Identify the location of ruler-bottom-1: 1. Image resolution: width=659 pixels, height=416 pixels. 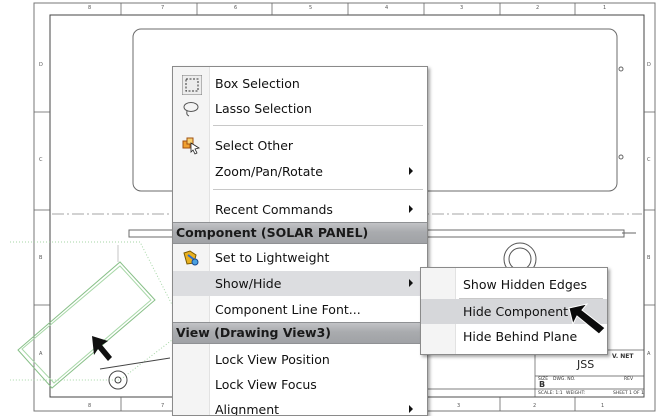
(603, 406).